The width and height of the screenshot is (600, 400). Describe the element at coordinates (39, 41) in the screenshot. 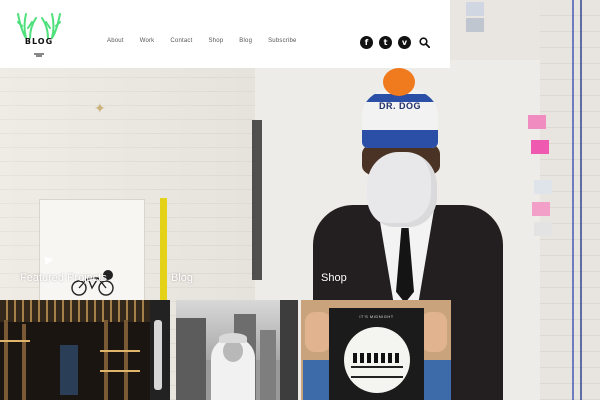

I see `logo-text: BLOG` at that location.